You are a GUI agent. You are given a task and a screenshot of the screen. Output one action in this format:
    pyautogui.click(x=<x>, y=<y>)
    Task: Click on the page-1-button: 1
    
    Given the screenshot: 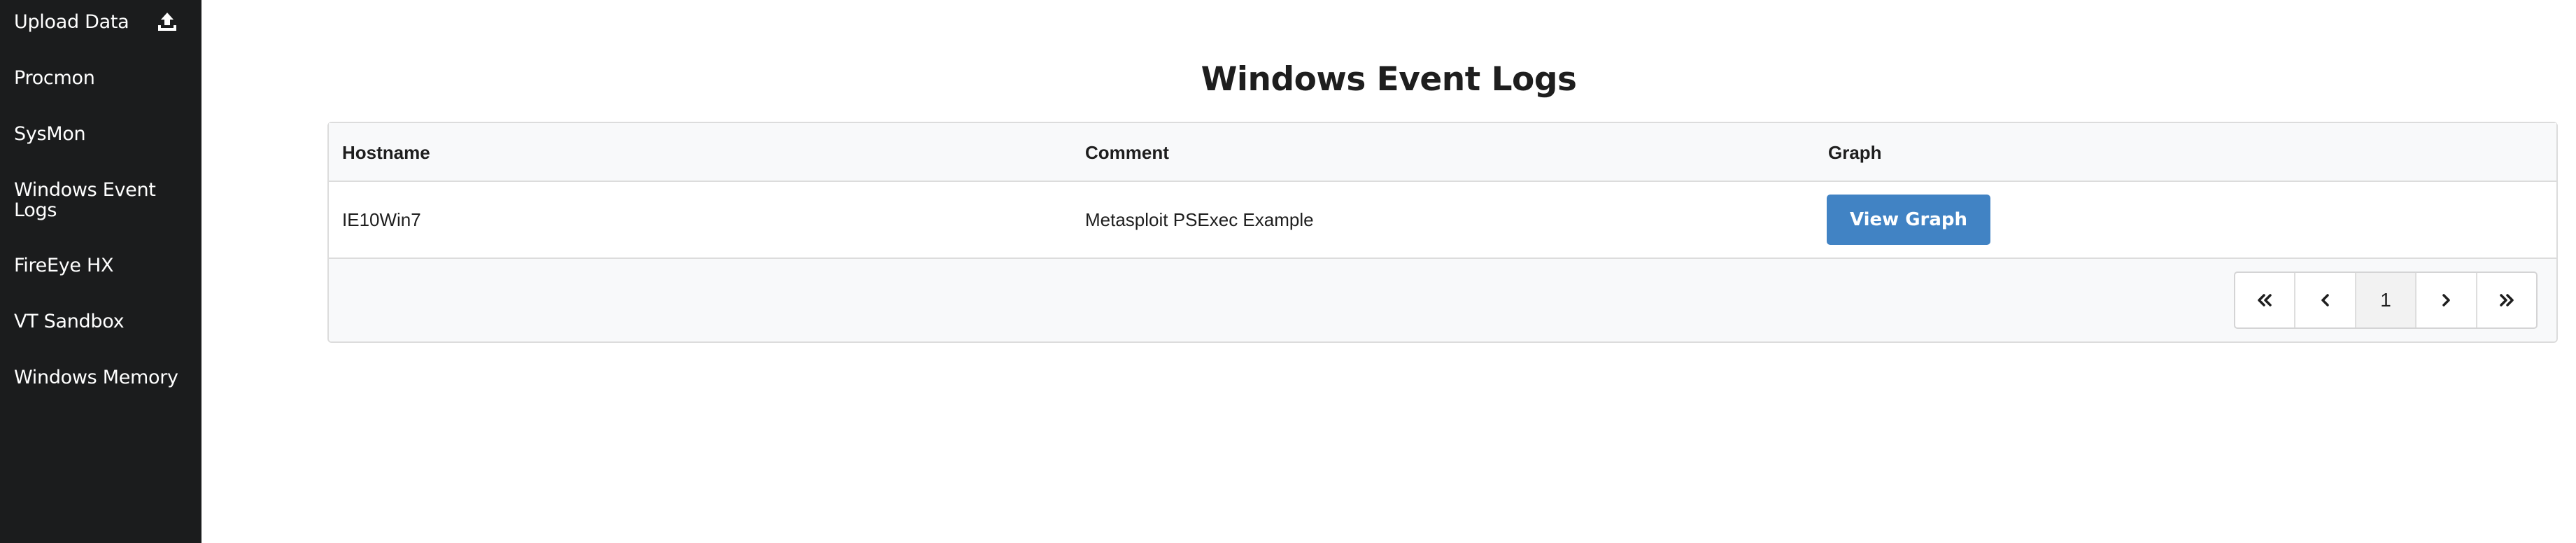 What is the action you would take?
    pyautogui.click(x=2386, y=300)
    